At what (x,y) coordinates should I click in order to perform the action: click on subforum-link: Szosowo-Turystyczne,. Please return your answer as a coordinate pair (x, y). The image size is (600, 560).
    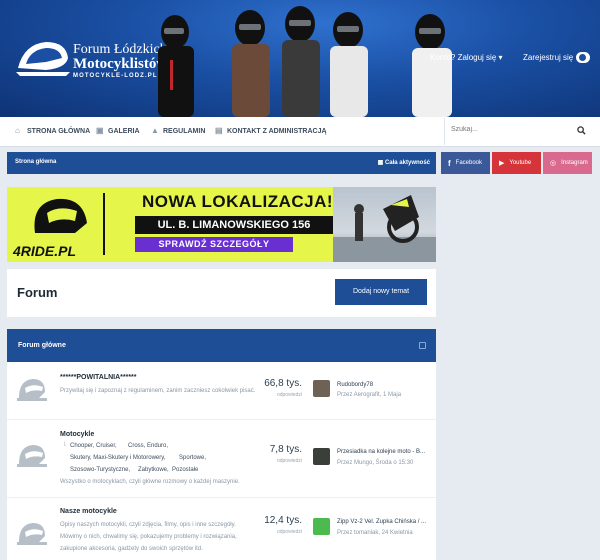
    Looking at the image, I should click on (100, 470).